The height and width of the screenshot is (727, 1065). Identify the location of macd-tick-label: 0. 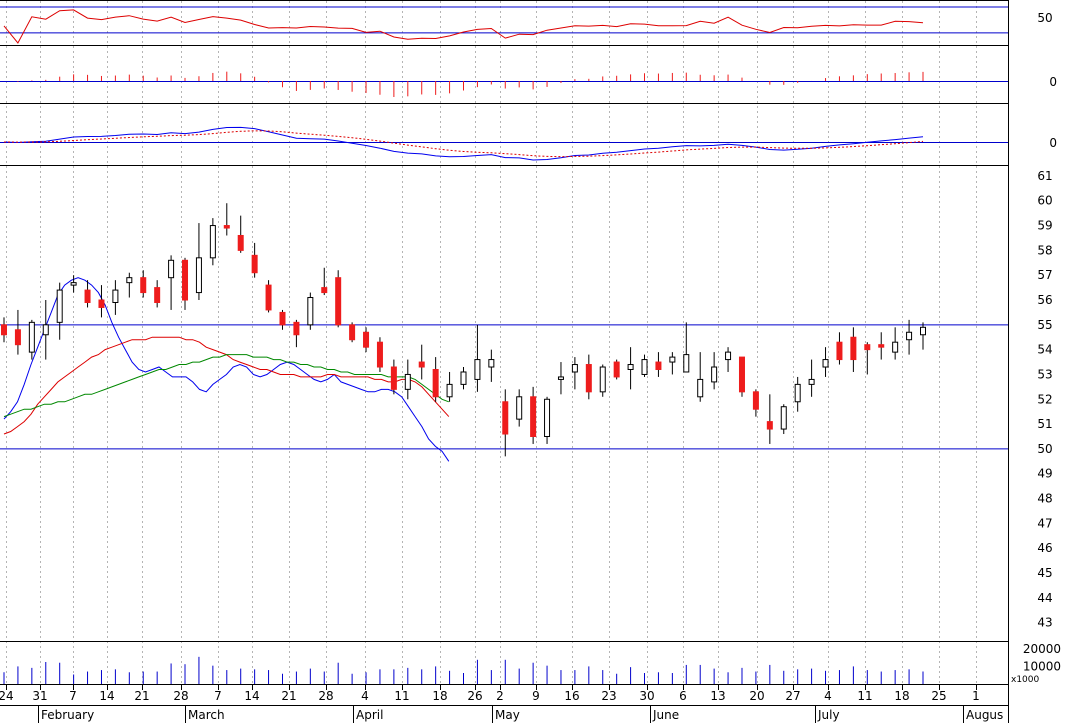
(1053, 143).